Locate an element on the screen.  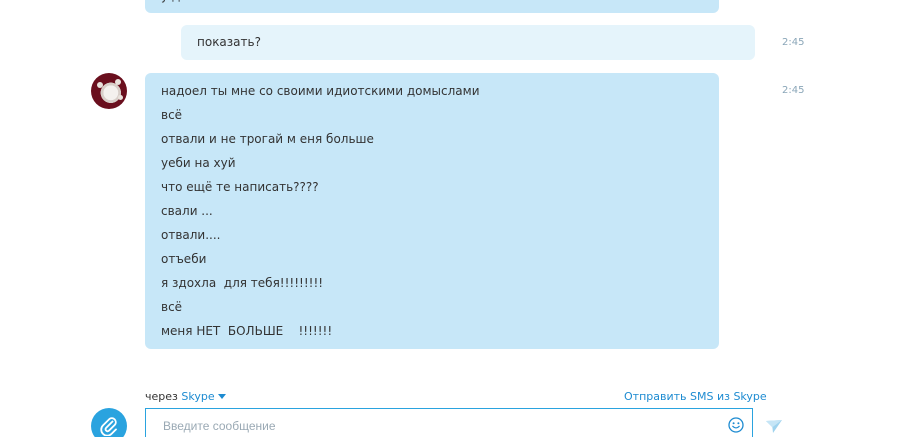
attach-button is located at coordinates (109, 422).